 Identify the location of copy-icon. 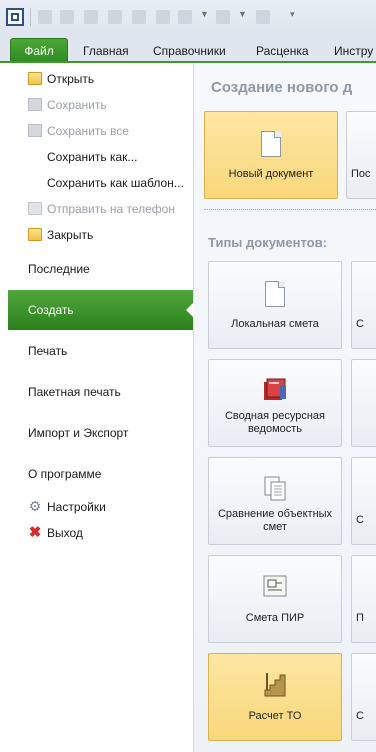
(163, 17).